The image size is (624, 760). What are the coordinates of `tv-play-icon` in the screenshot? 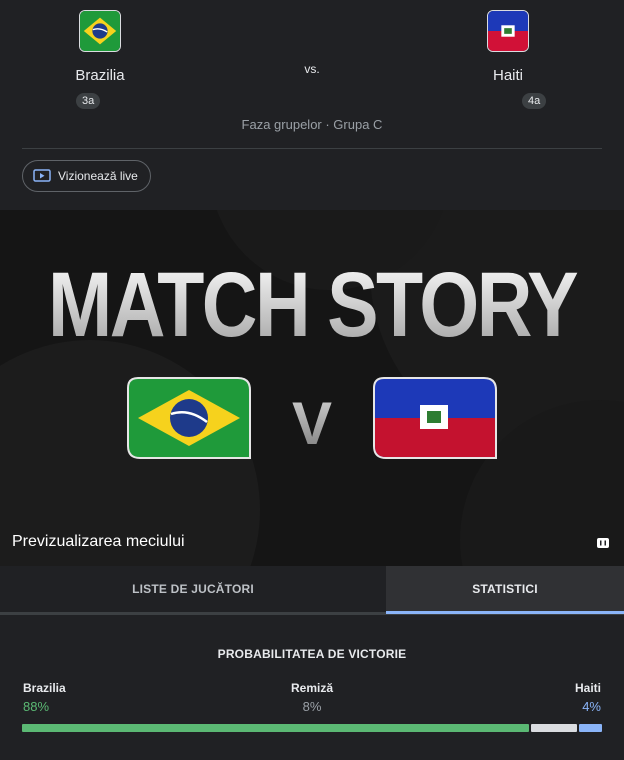 It's located at (42, 175).